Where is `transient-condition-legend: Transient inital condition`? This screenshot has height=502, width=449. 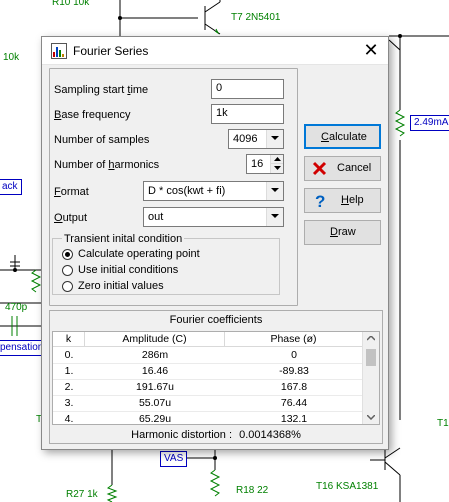
transient-condition-legend: Transient inital condition is located at coordinates (123, 239).